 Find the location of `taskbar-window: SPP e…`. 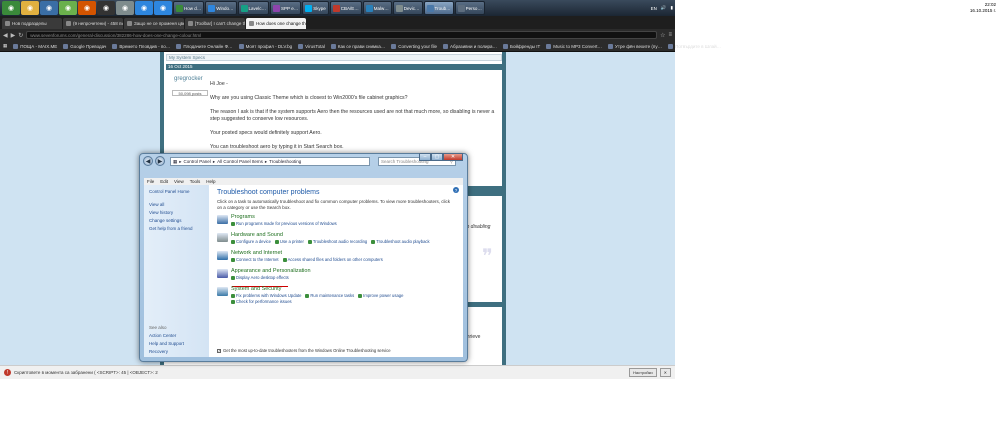

taskbar-window: SPP e… is located at coordinates (286, 8).